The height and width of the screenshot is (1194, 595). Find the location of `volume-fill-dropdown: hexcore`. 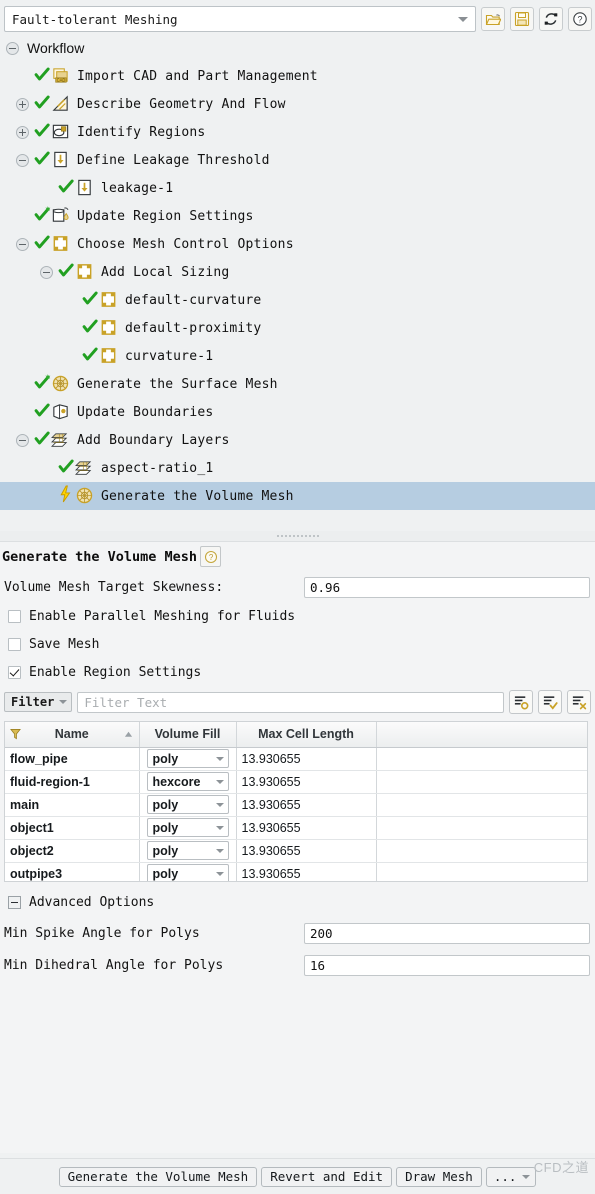

volume-fill-dropdown: hexcore is located at coordinates (187, 781).